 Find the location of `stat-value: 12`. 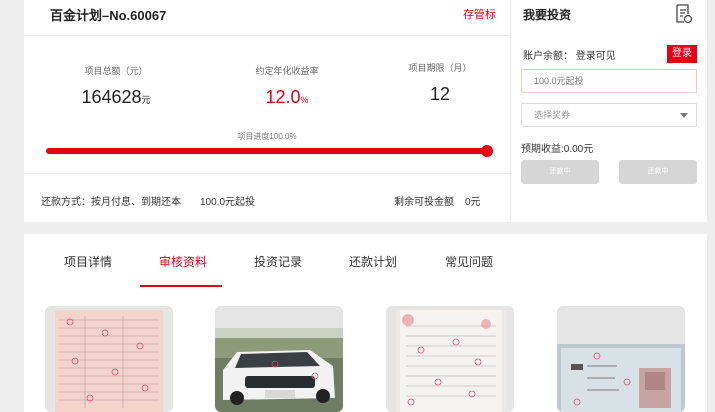

stat-value: 12 is located at coordinates (440, 94).